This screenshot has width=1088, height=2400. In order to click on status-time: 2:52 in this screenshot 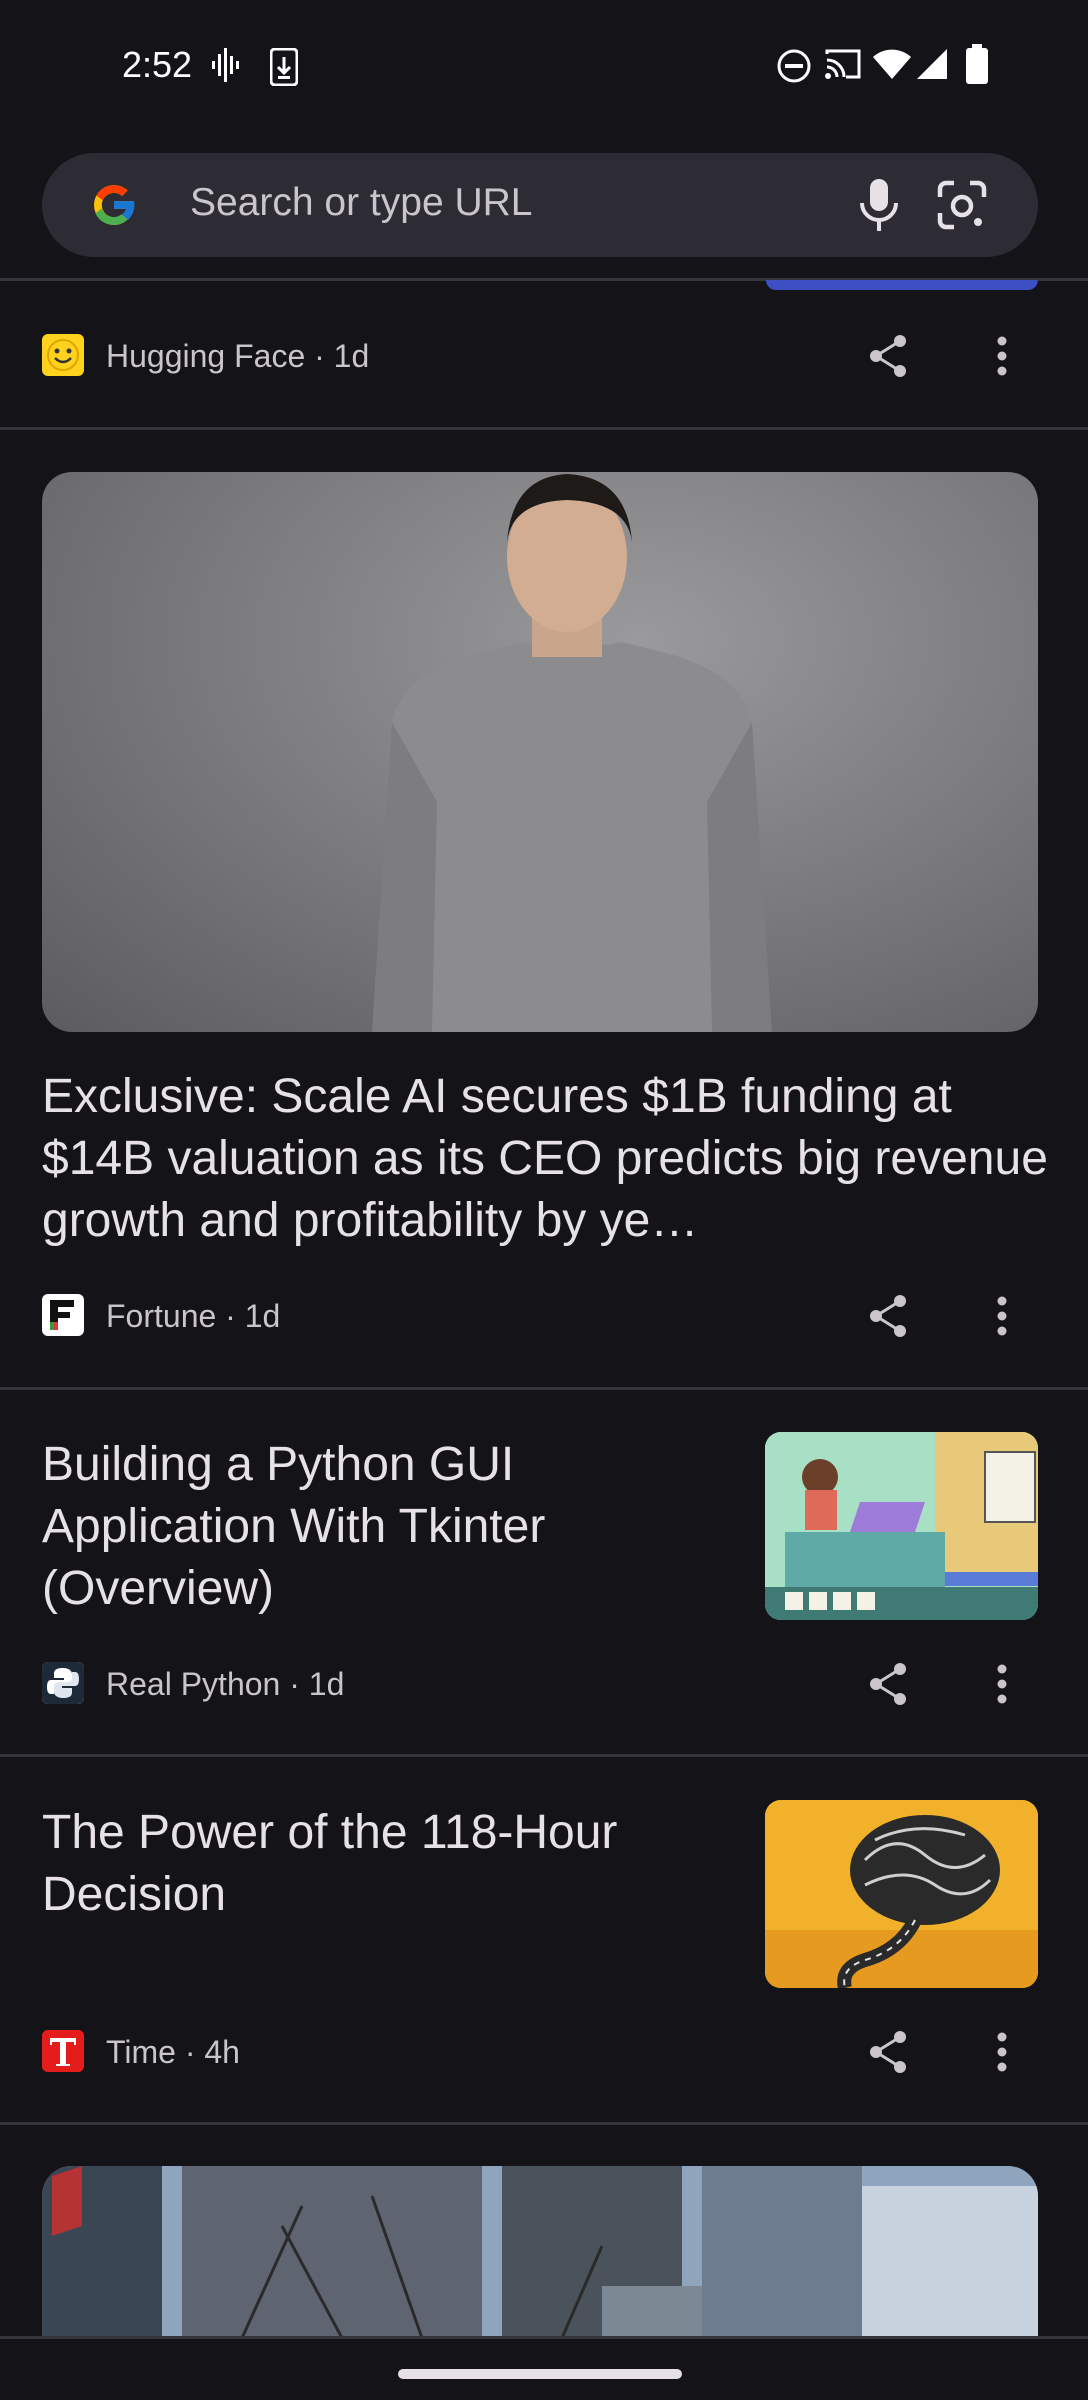, I will do `click(157, 64)`.